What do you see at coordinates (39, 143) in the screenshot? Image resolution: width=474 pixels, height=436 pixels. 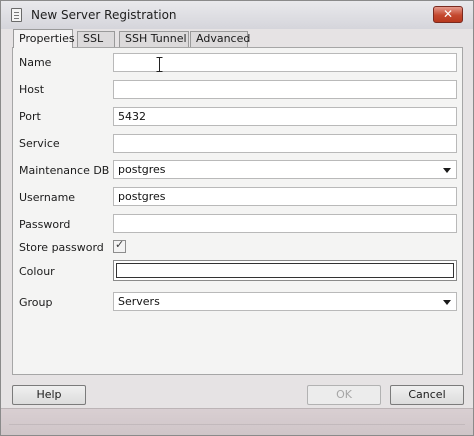 I see `service-label: Service` at bounding box center [39, 143].